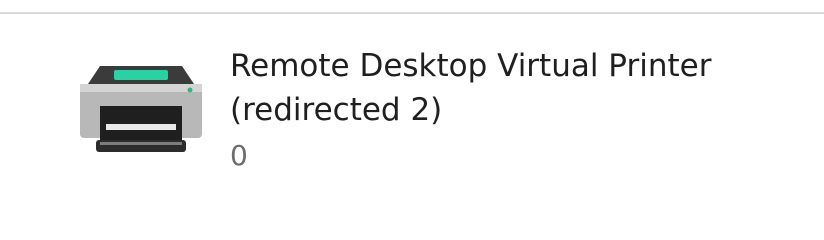  I want to click on top-divider, so click(412, 13).